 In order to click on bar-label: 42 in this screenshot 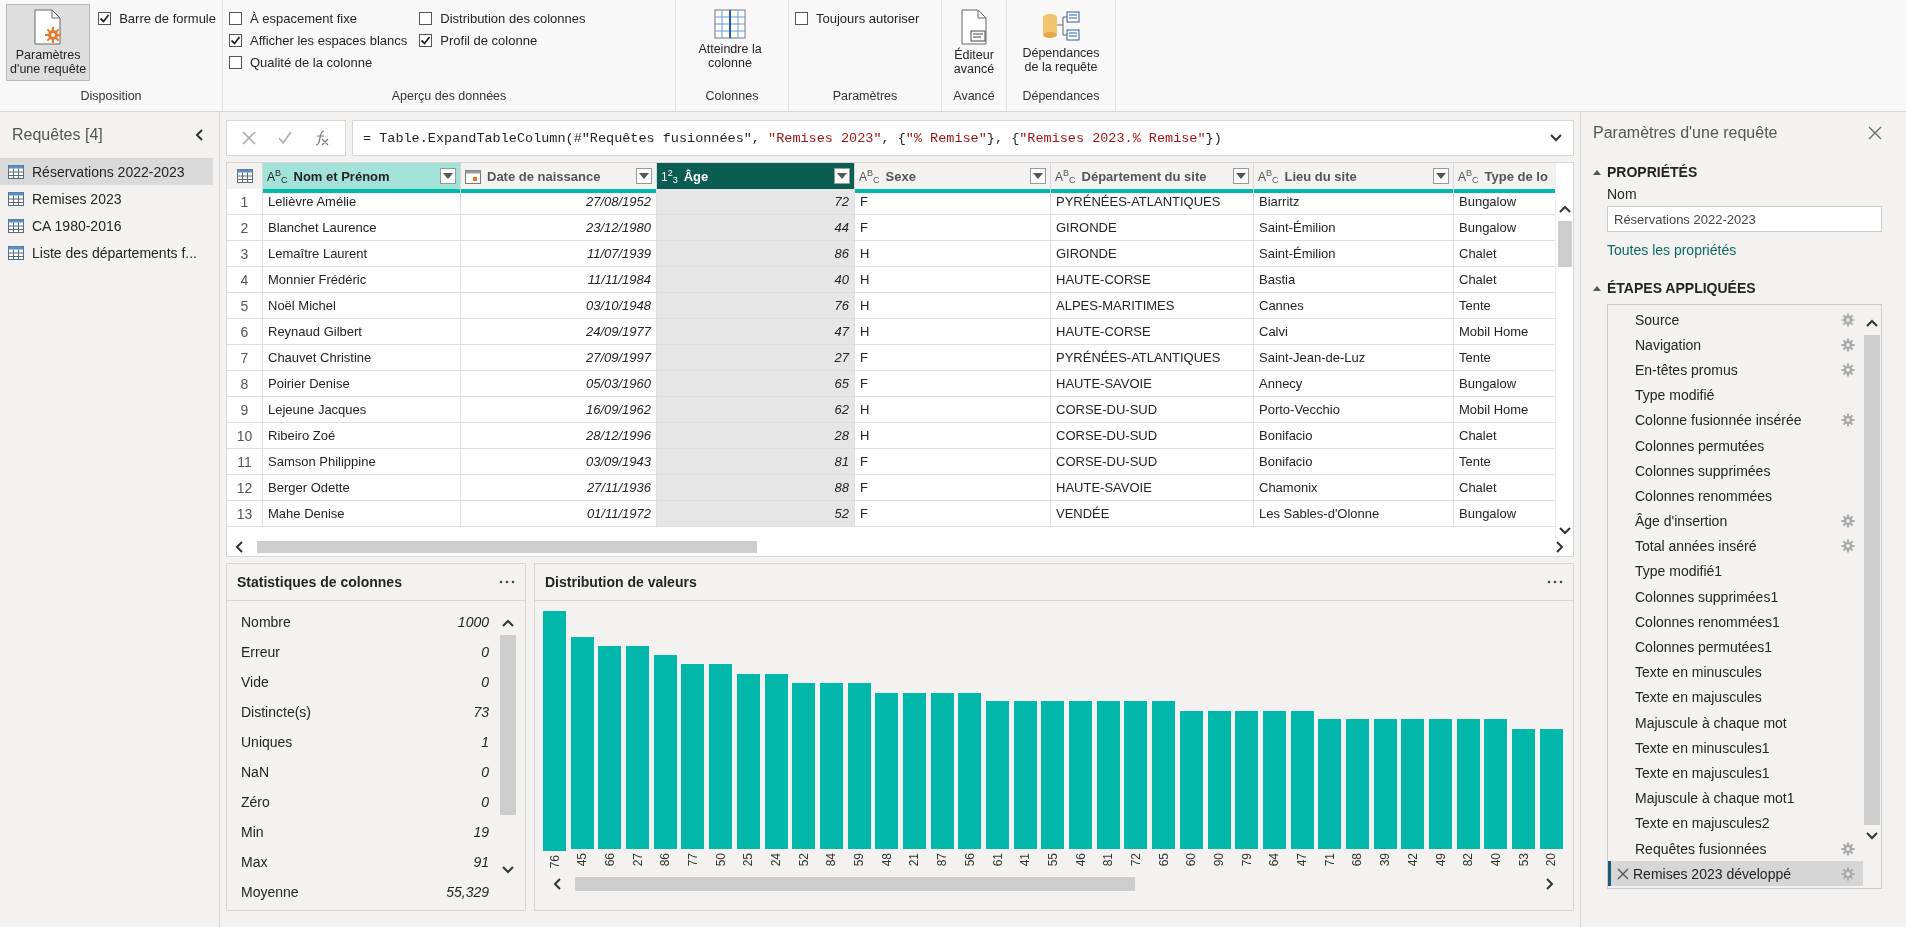, I will do `click(1412, 860)`.